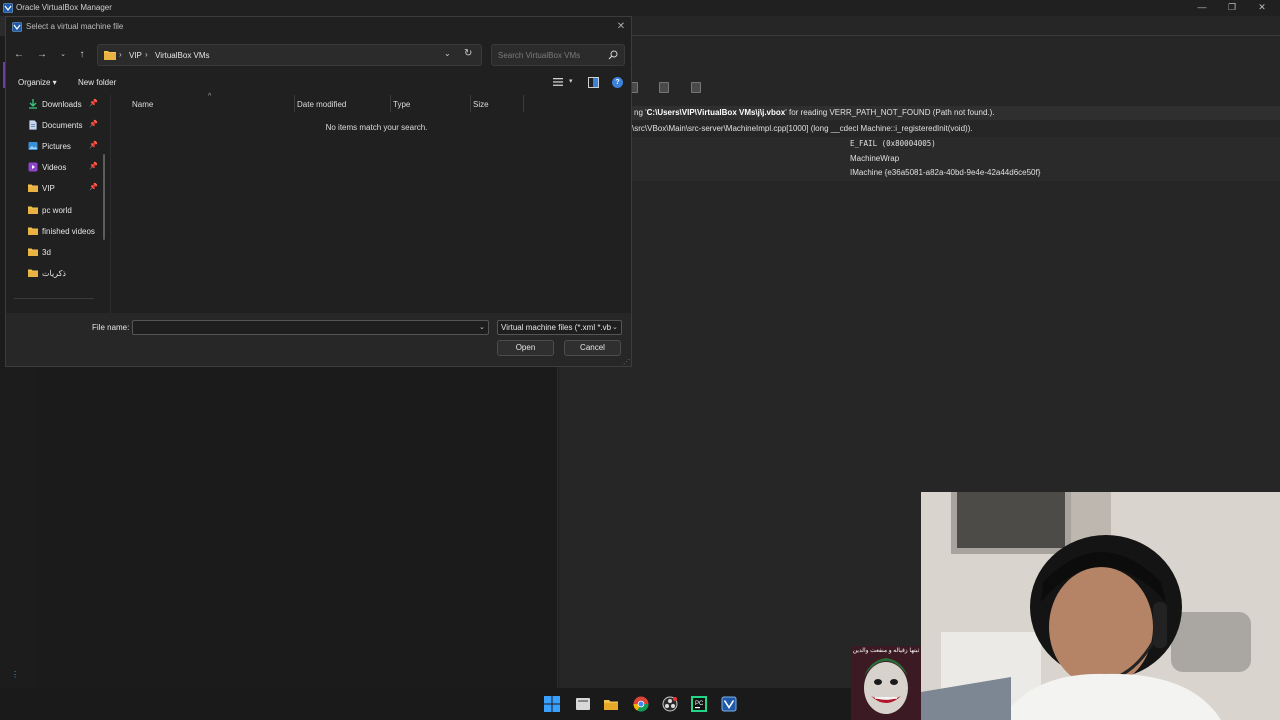 This screenshot has width=1280, height=720. I want to click on sidebar-item-label: finished videos, so click(68, 231).